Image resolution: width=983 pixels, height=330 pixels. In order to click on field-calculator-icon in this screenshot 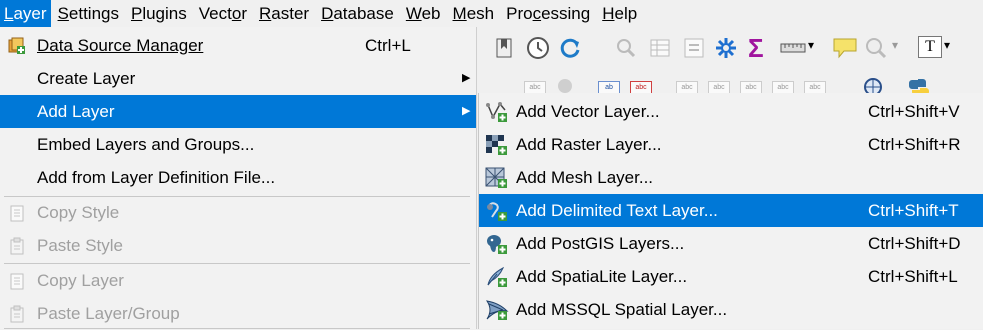, I will do `click(694, 48)`.